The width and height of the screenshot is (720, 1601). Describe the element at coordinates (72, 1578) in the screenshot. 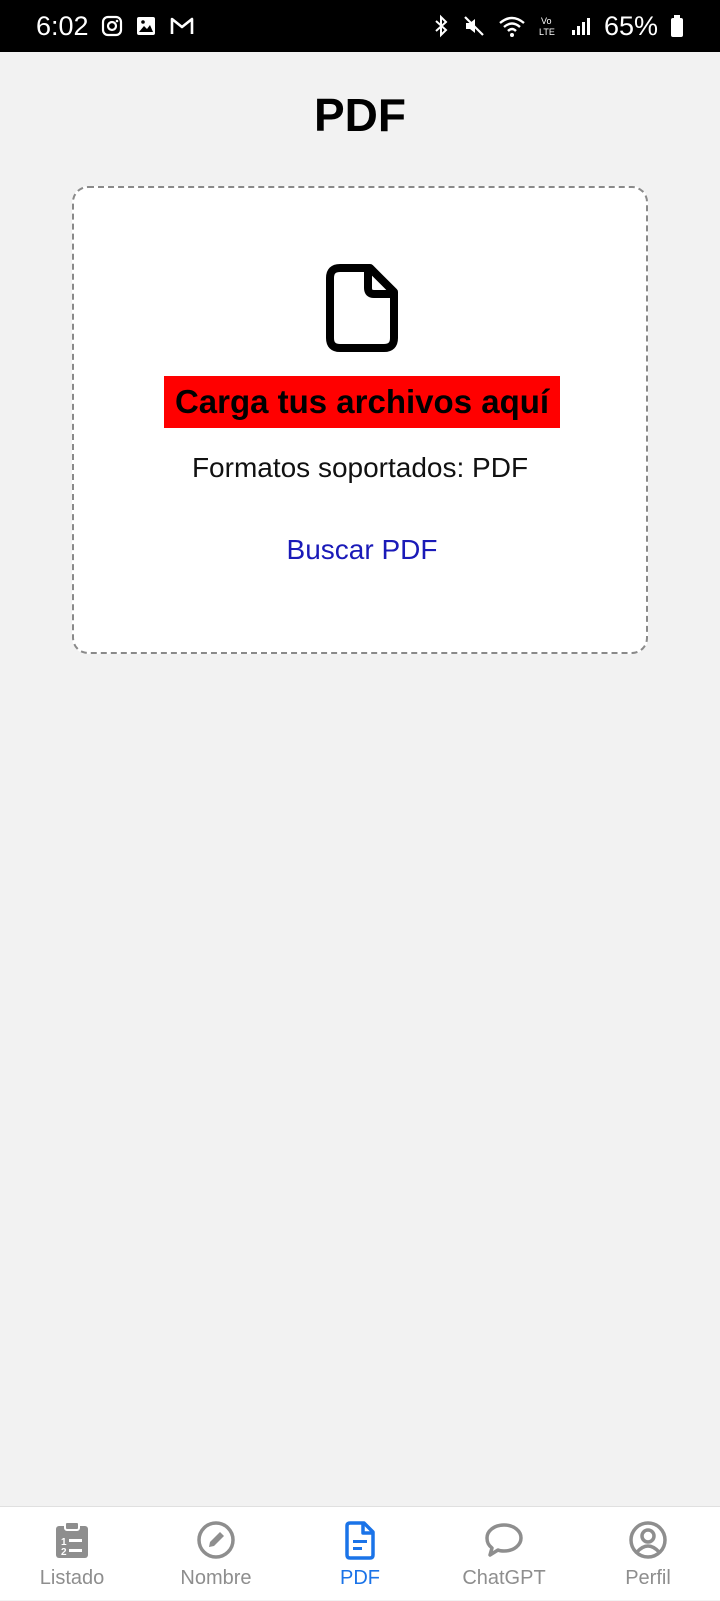

I see `nav-label: Listado` at that location.